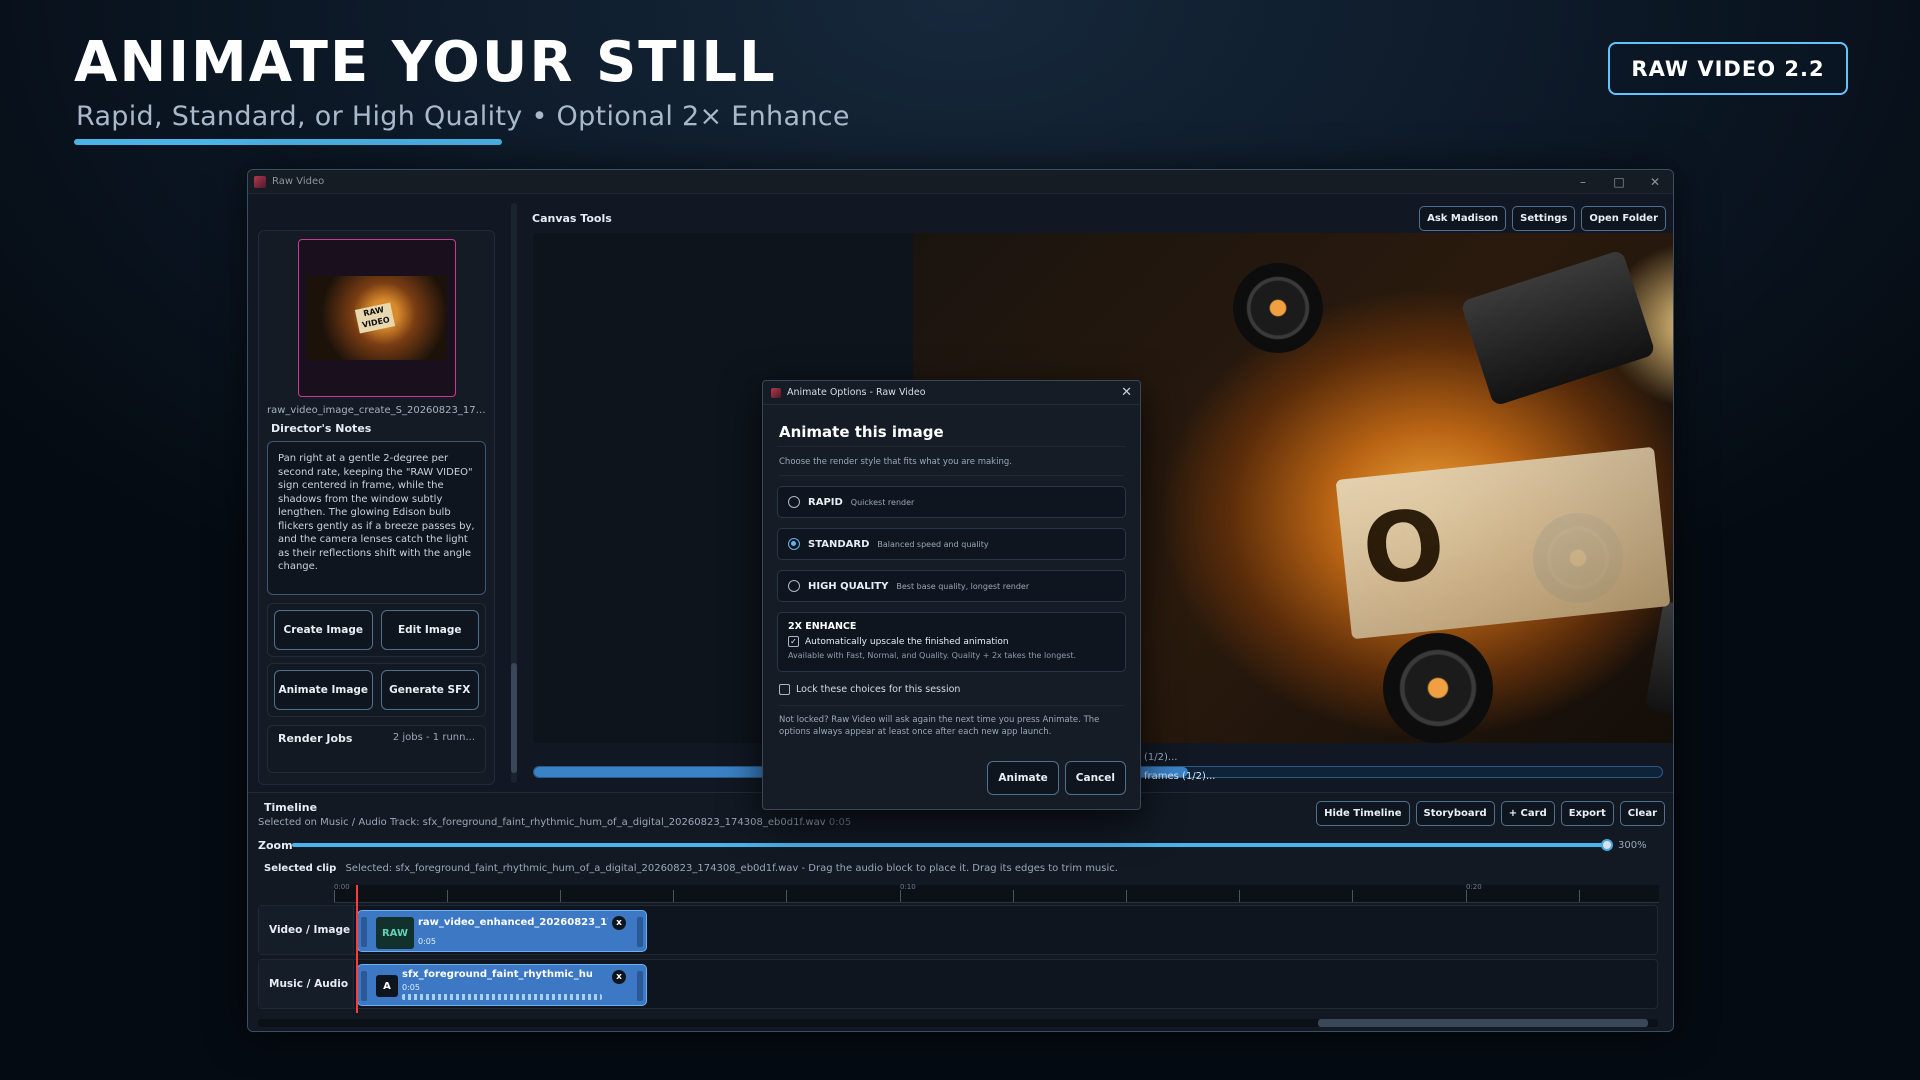  What do you see at coordinates (357, 949) in the screenshot?
I see `playhead` at bounding box center [357, 949].